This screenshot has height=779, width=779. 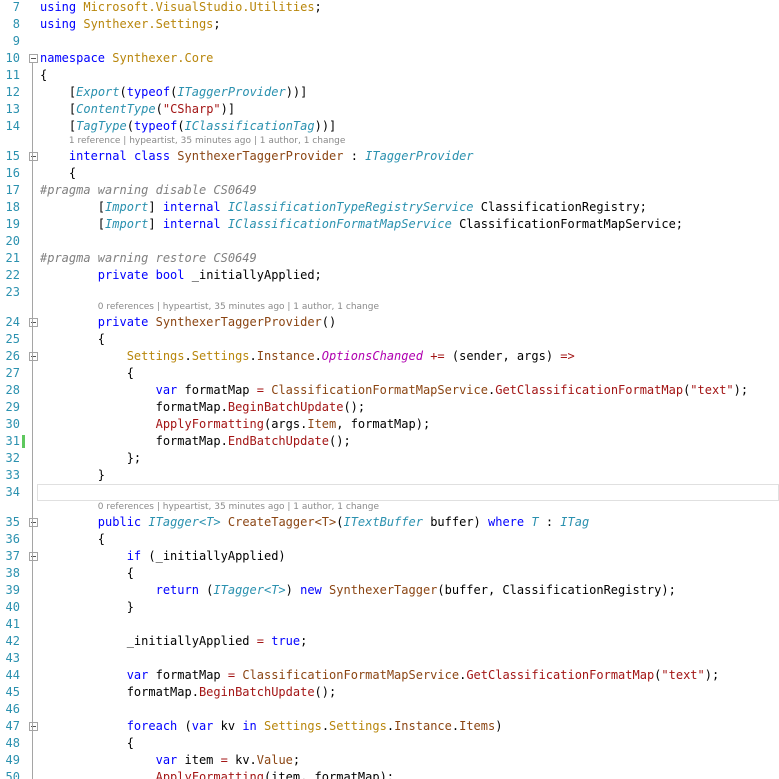 What do you see at coordinates (389, 173) in the screenshot?
I see `code-line: 16 {` at bounding box center [389, 173].